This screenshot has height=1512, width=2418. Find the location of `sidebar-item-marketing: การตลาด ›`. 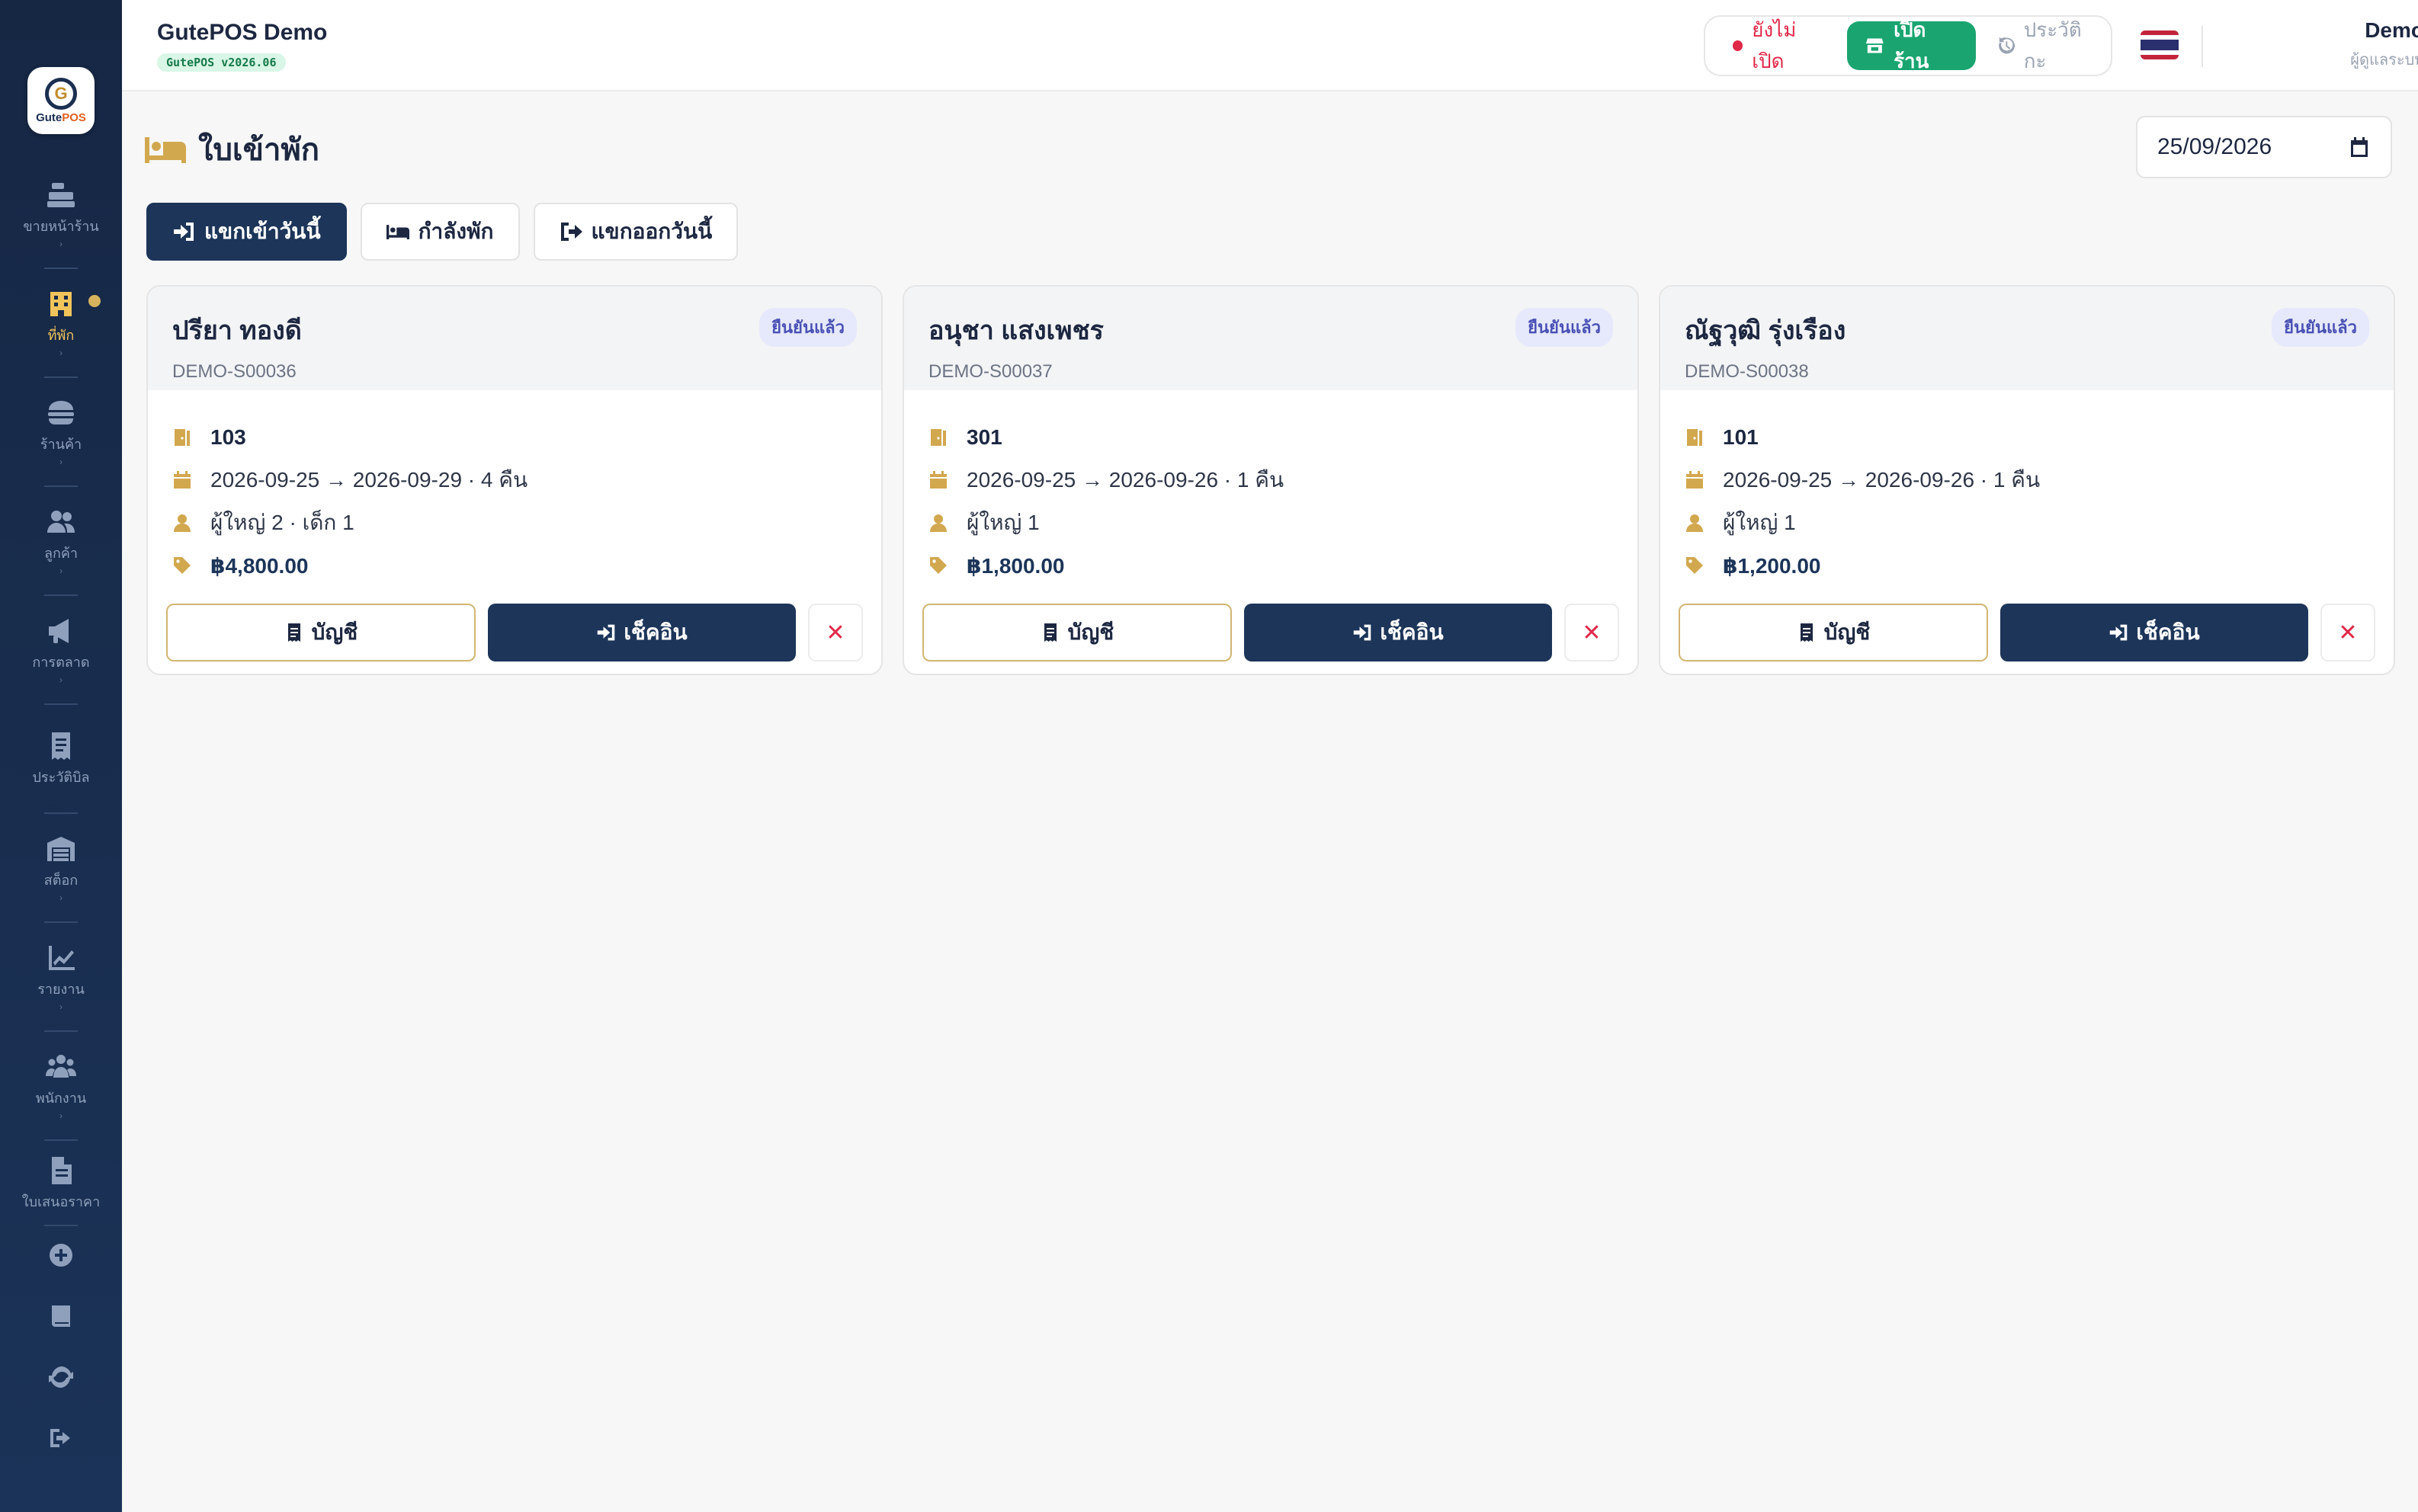

sidebar-item-marketing: การตลาด › is located at coordinates (61, 650).